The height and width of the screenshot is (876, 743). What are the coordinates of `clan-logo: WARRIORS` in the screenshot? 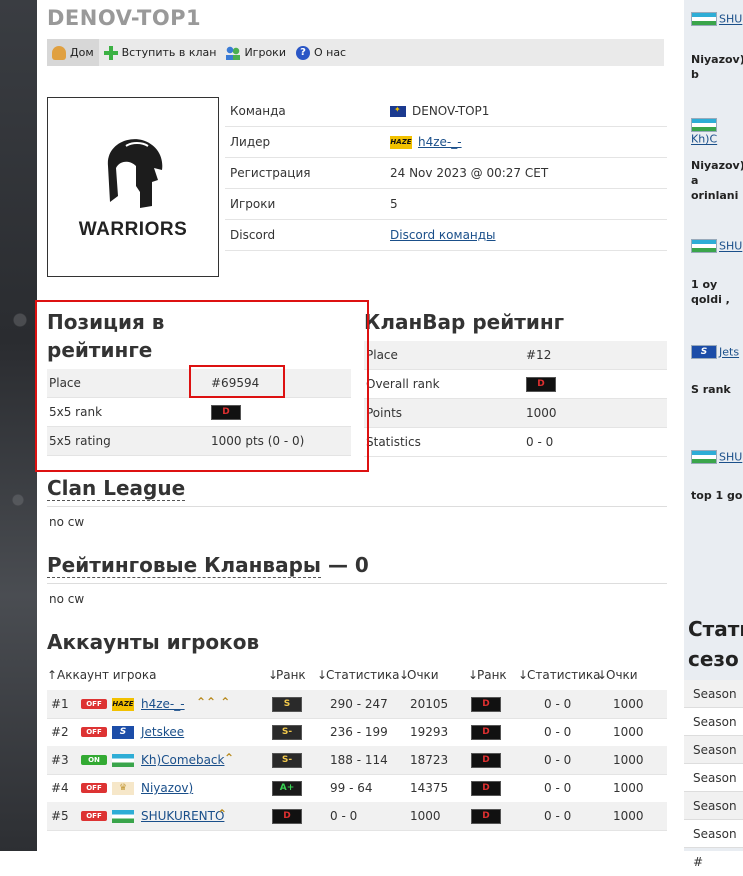 It's located at (133, 187).